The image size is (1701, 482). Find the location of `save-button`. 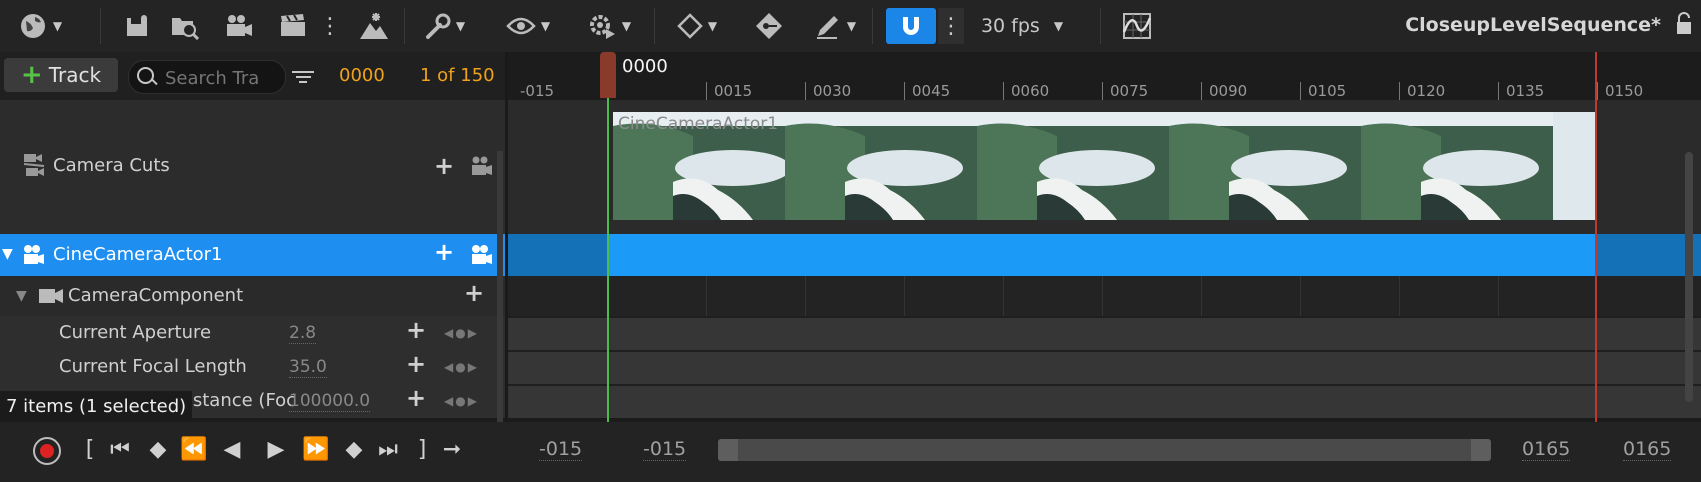

save-button is located at coordinates (137, 26).